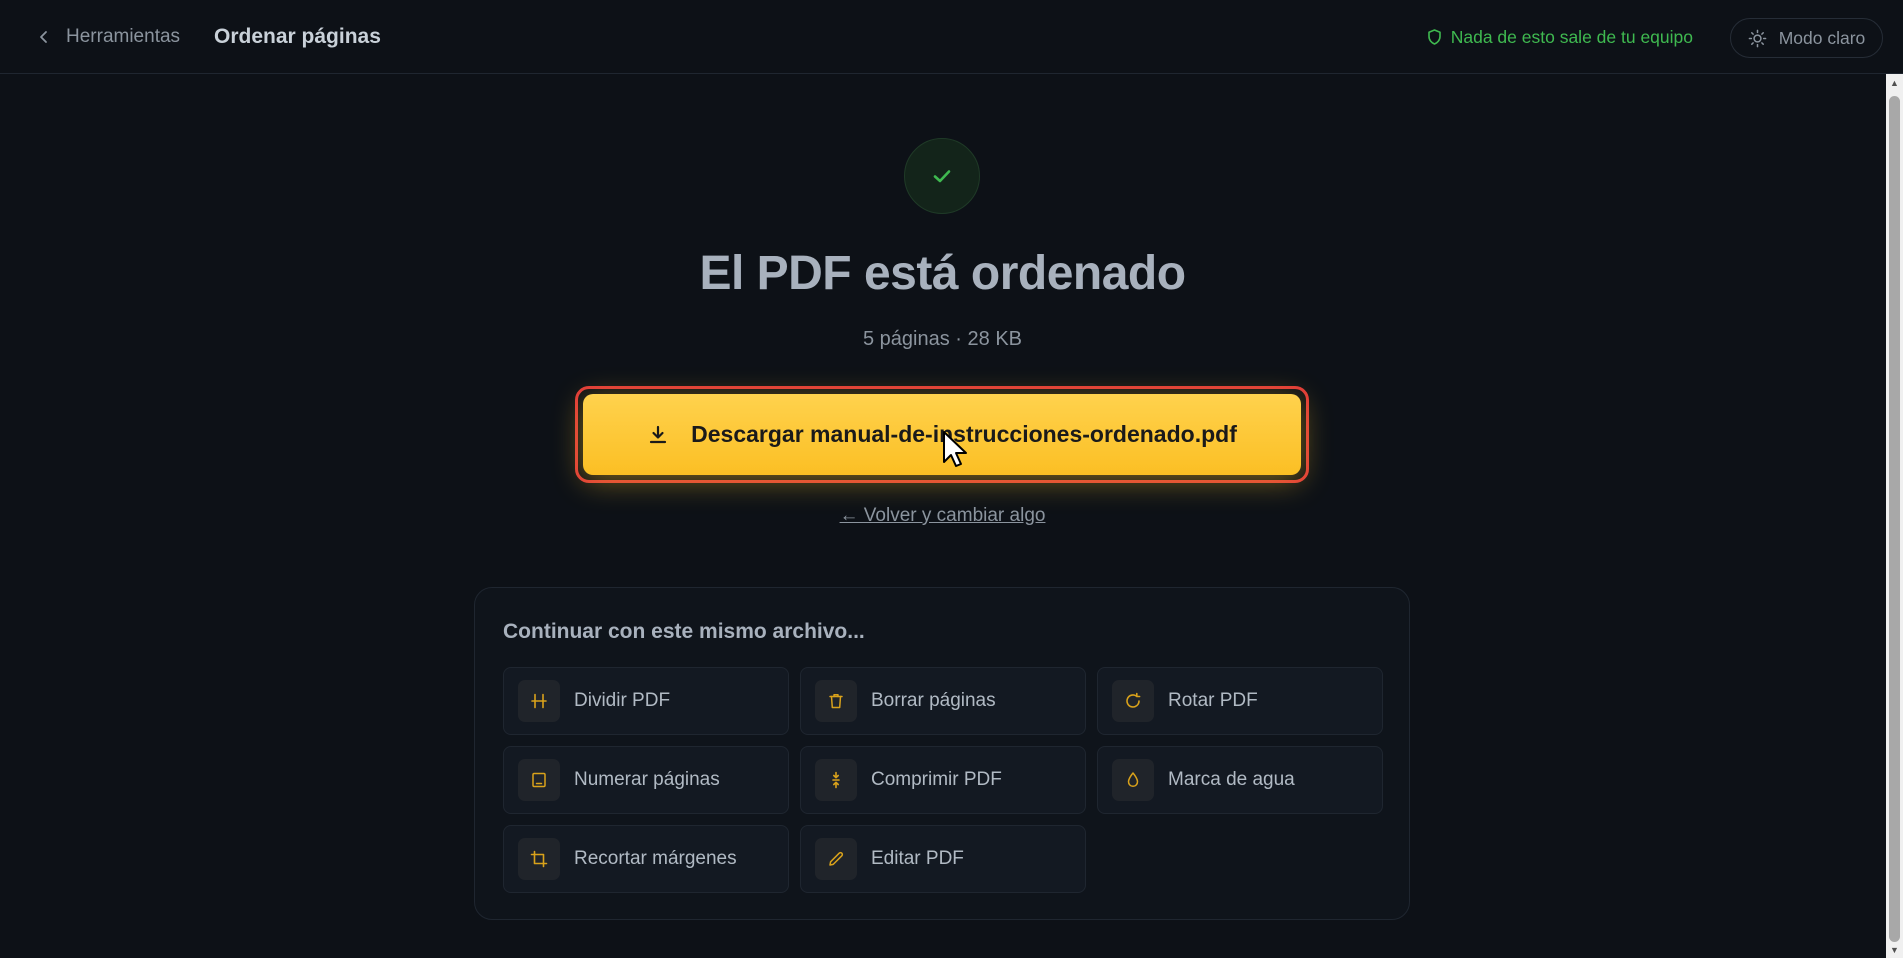 The height and width of the screenshot is (958, 1903). What do you see at coordinates (1571, 36) in the screenshot?
I see `privacy-text: Nada de esto sale de tu equipo` at bounding box center [1571, 36].